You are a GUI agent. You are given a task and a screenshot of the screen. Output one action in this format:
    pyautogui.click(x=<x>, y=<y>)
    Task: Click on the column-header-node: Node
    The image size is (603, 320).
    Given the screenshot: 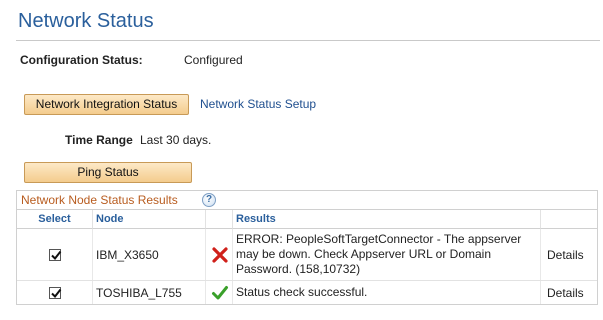 What is the action you would take?
    pyautogui.click(x=148, y=219)
    